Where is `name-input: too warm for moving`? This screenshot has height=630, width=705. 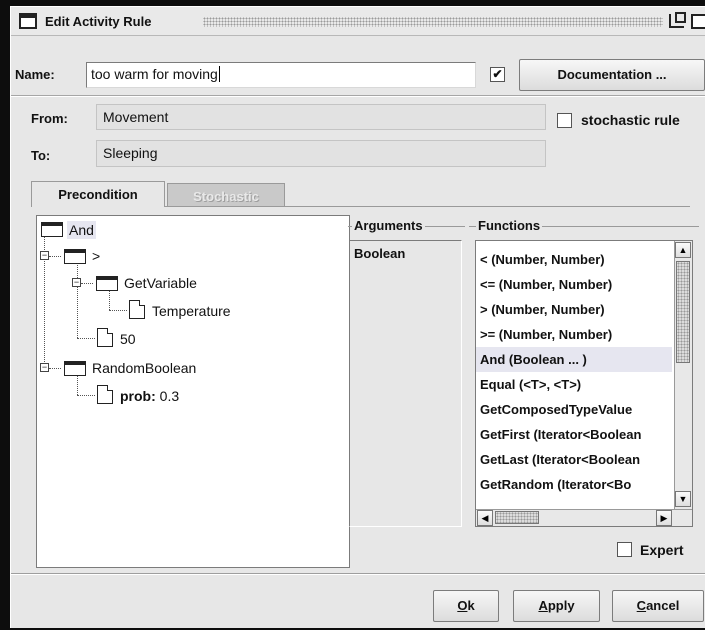 name-input: too warm for moving is located at coordinates (281, 75).